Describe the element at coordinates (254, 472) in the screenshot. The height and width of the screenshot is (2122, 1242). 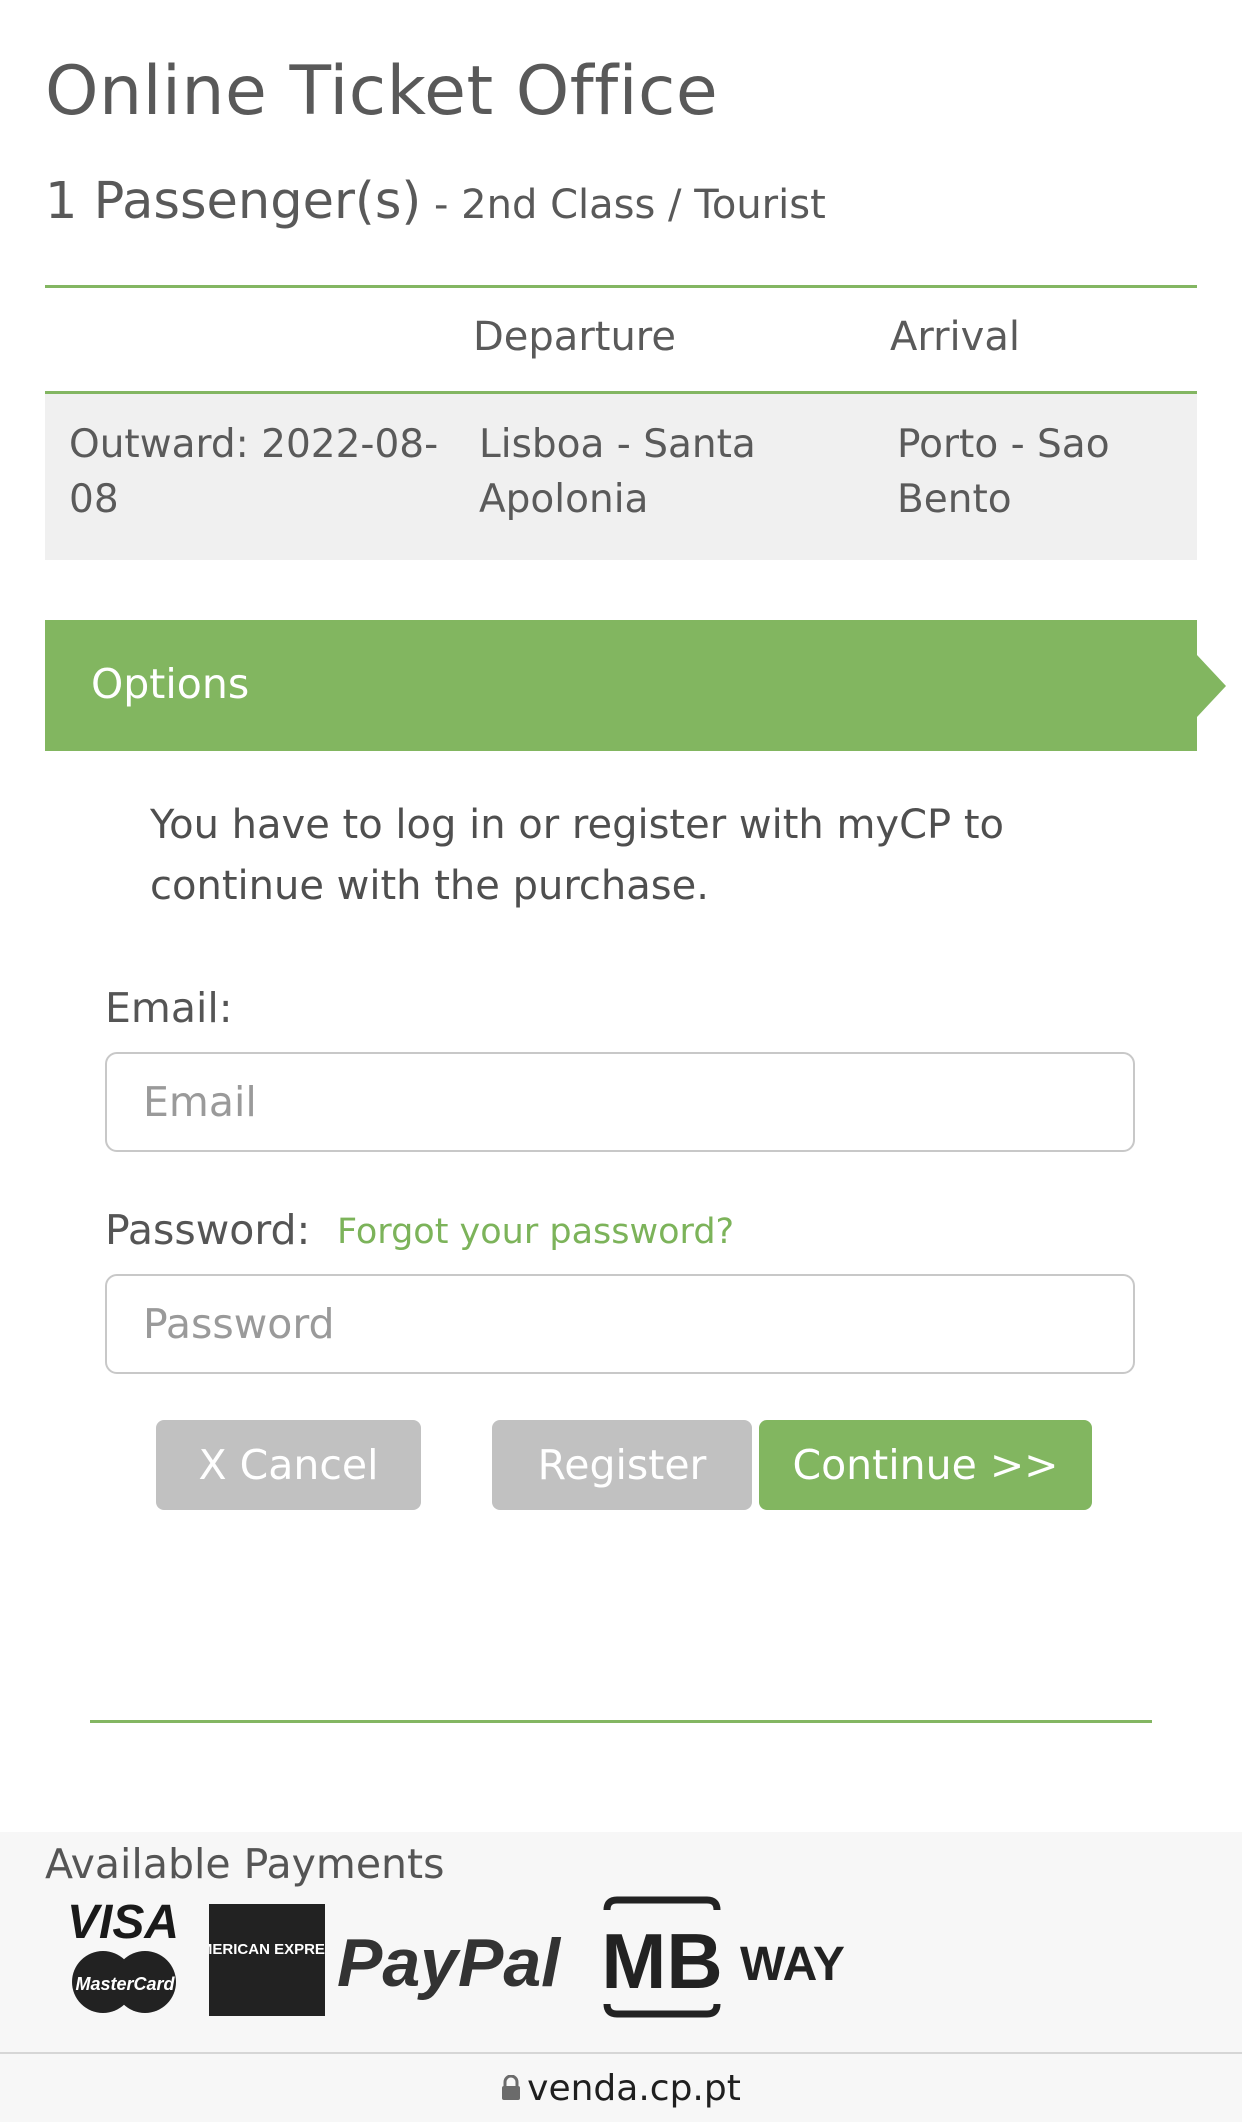
I see `trip-date-cell: Outward: 2022-08-08` at that location.